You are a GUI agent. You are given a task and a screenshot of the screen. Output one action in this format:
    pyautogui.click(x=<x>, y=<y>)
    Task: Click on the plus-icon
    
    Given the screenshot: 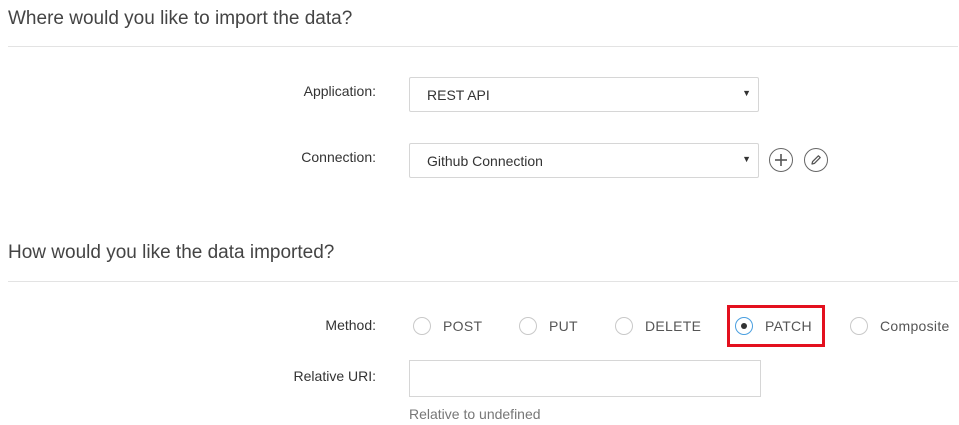 What is the action you would take?
    pyautogui.click(x=781, y=160)
    